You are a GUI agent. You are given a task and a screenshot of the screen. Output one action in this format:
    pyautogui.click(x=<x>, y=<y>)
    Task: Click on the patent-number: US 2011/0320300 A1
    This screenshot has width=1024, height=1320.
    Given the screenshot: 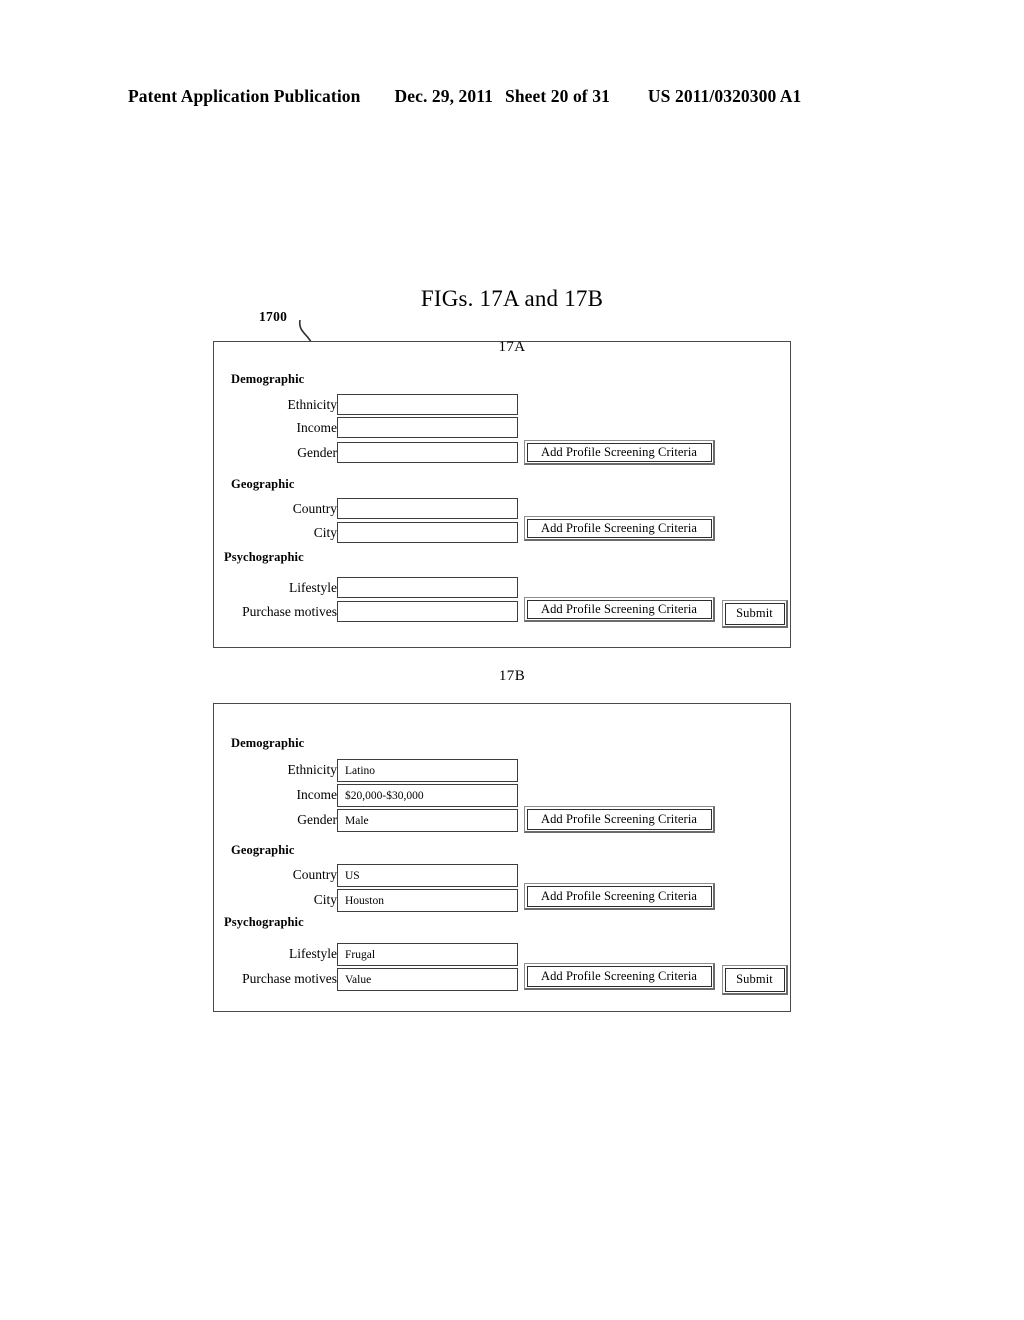 What is the action you would take?
    pyautogui.click(x=724, y=96)
    